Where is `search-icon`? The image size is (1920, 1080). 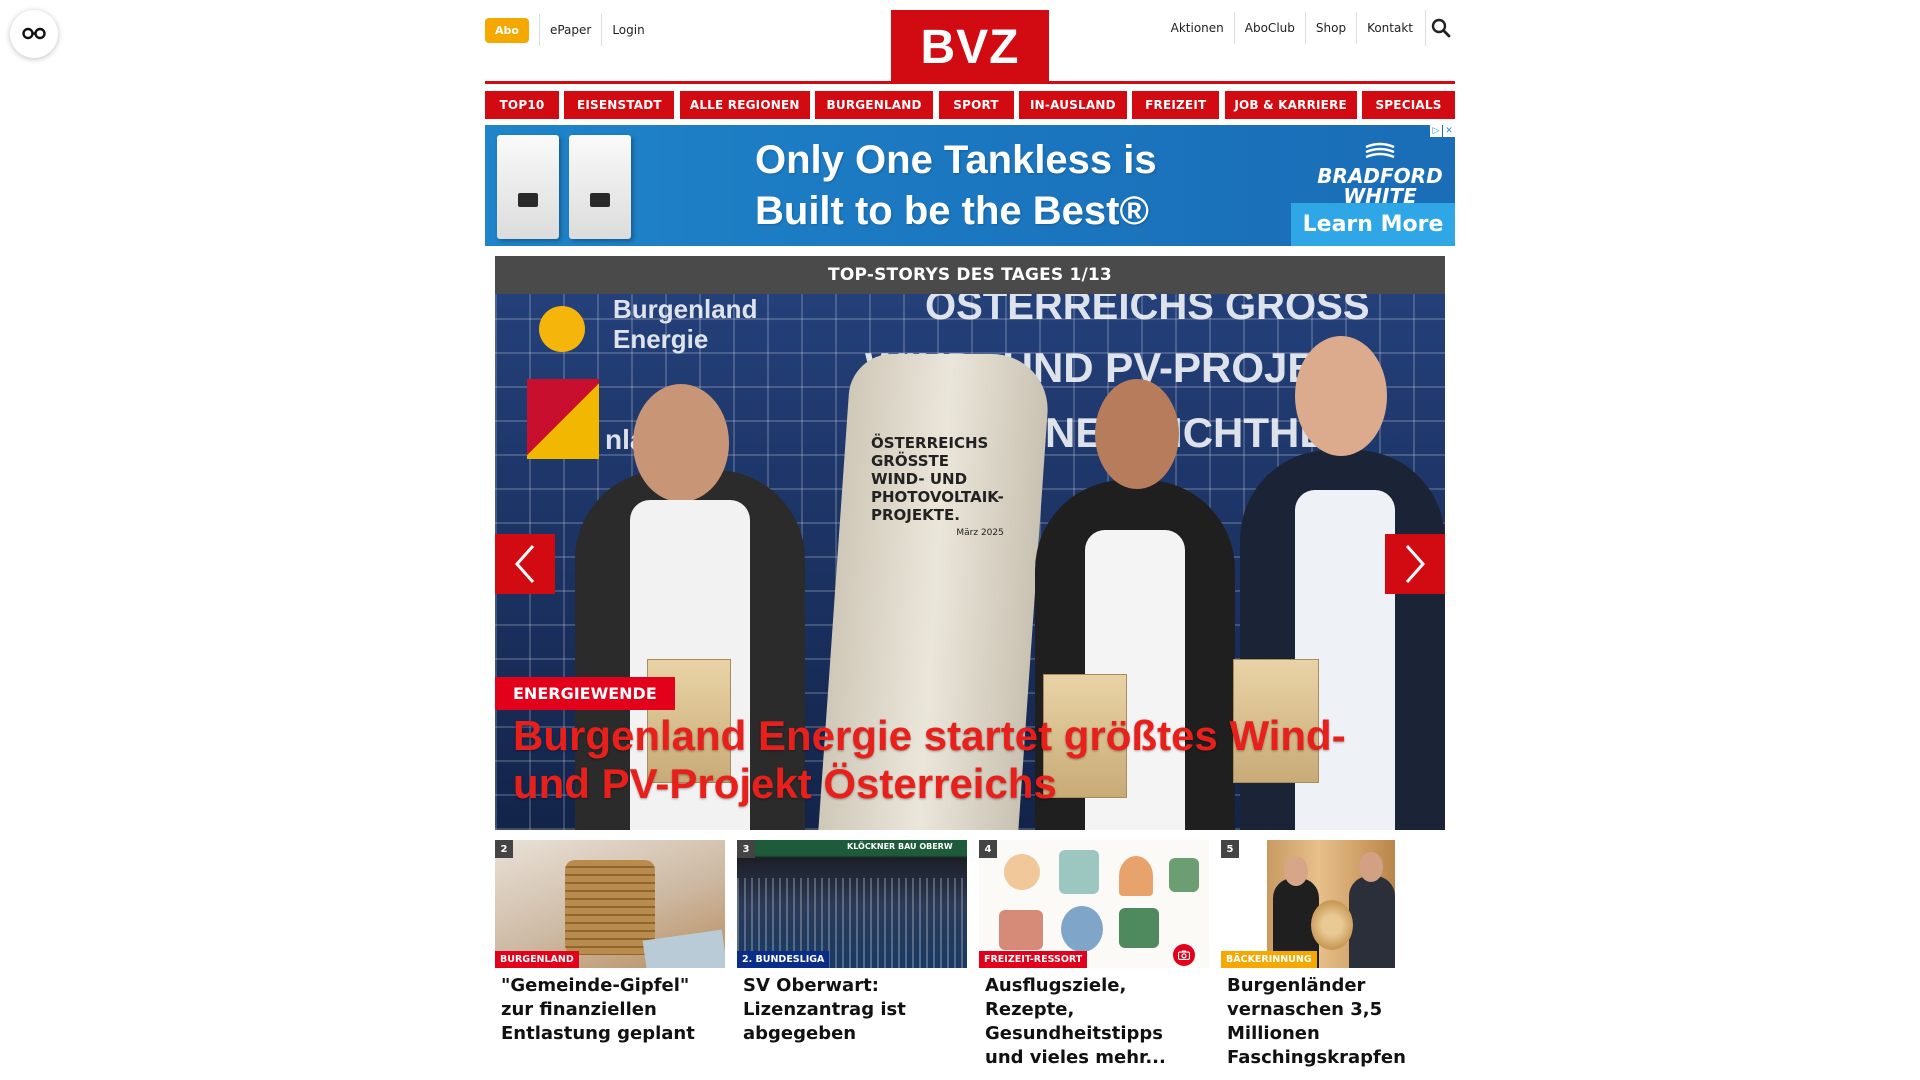
search-icon is located at coordinates (1440, 28).